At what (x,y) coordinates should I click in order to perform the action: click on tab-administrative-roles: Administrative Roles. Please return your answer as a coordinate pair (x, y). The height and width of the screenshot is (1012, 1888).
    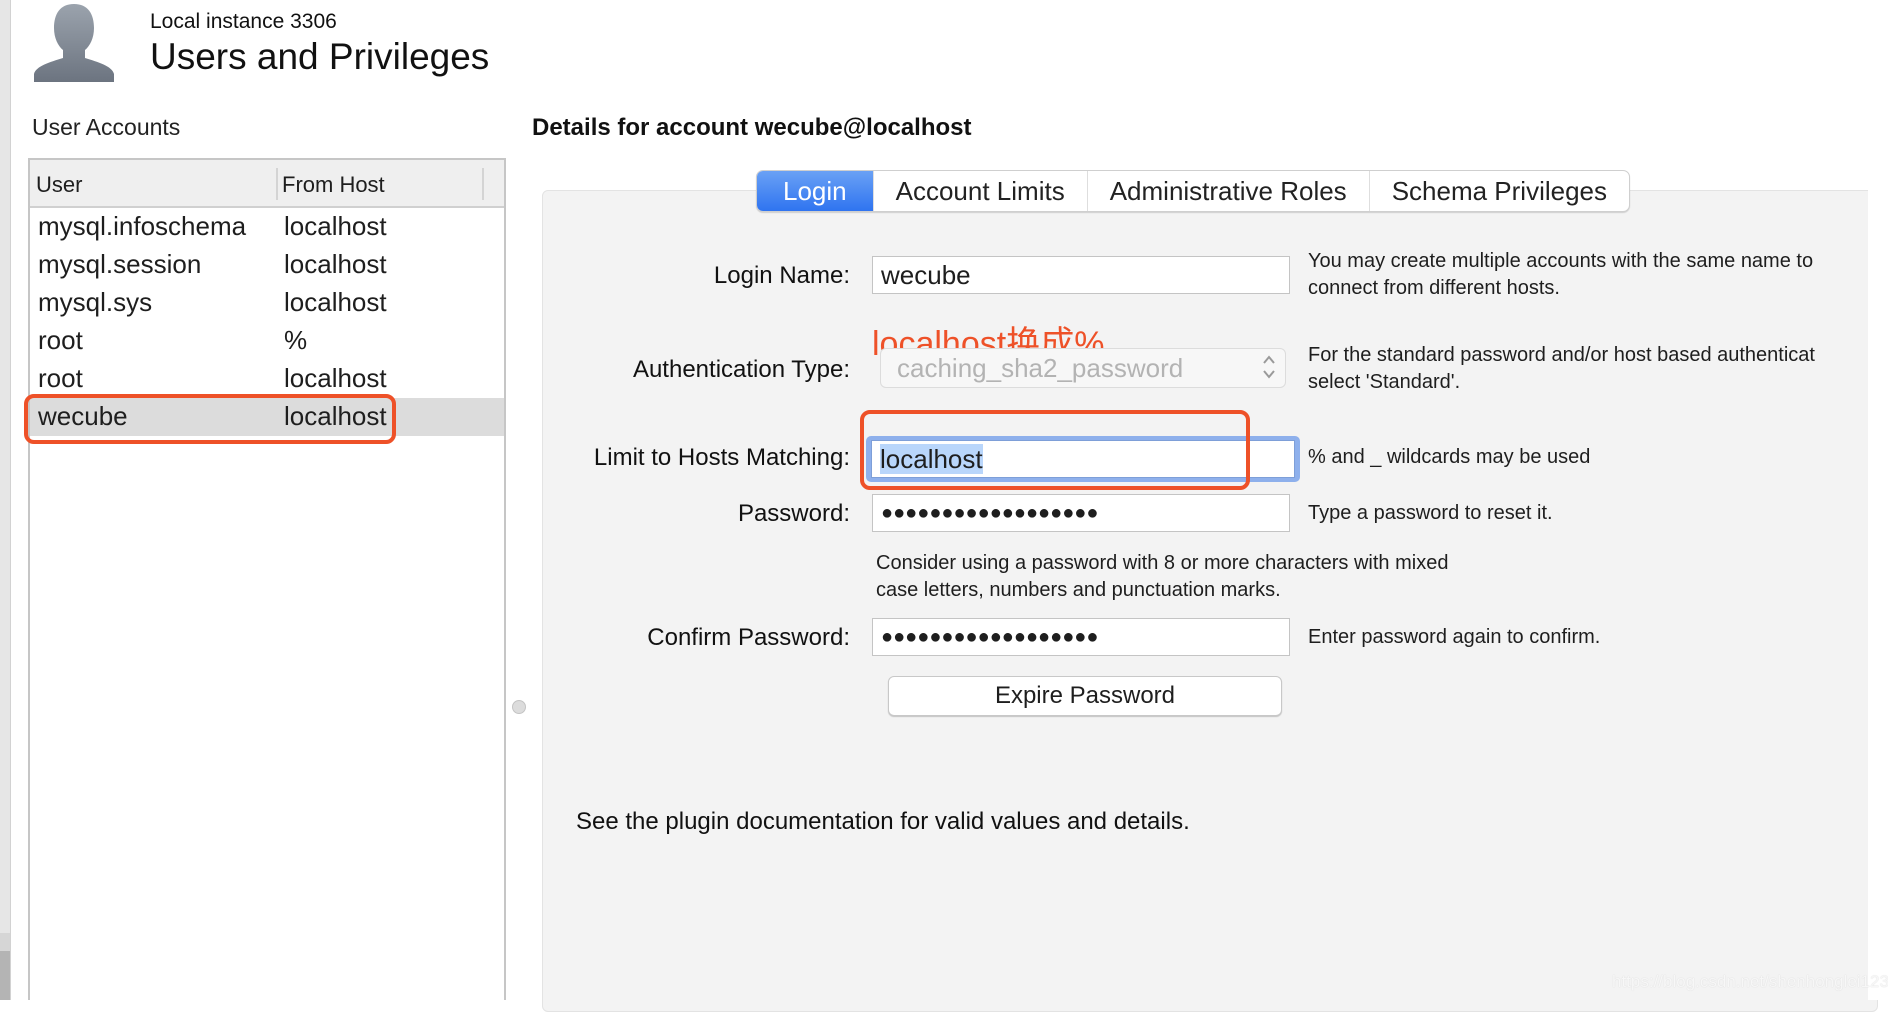
    Looking at the image, I should click on (1227, 191).